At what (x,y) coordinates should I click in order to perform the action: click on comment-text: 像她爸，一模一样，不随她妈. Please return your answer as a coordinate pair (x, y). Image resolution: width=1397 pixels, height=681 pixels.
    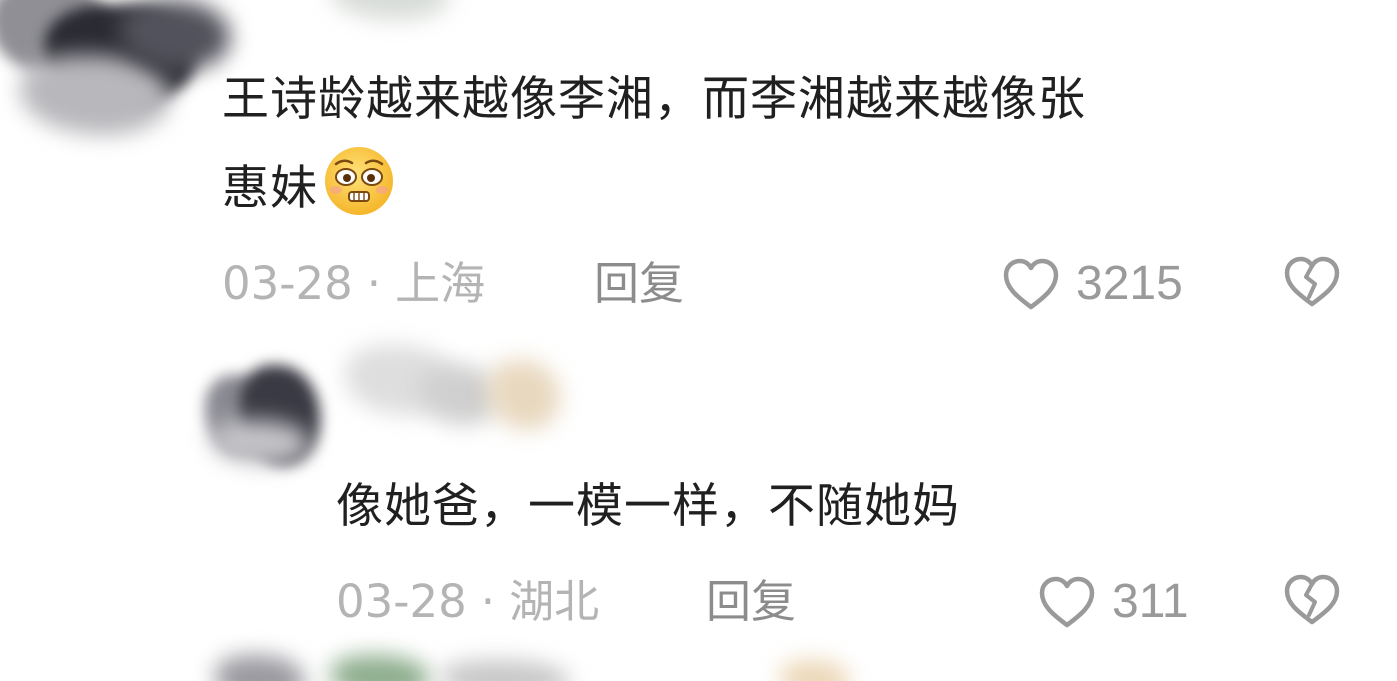
    Looking at the image, I should click on (648, 507).